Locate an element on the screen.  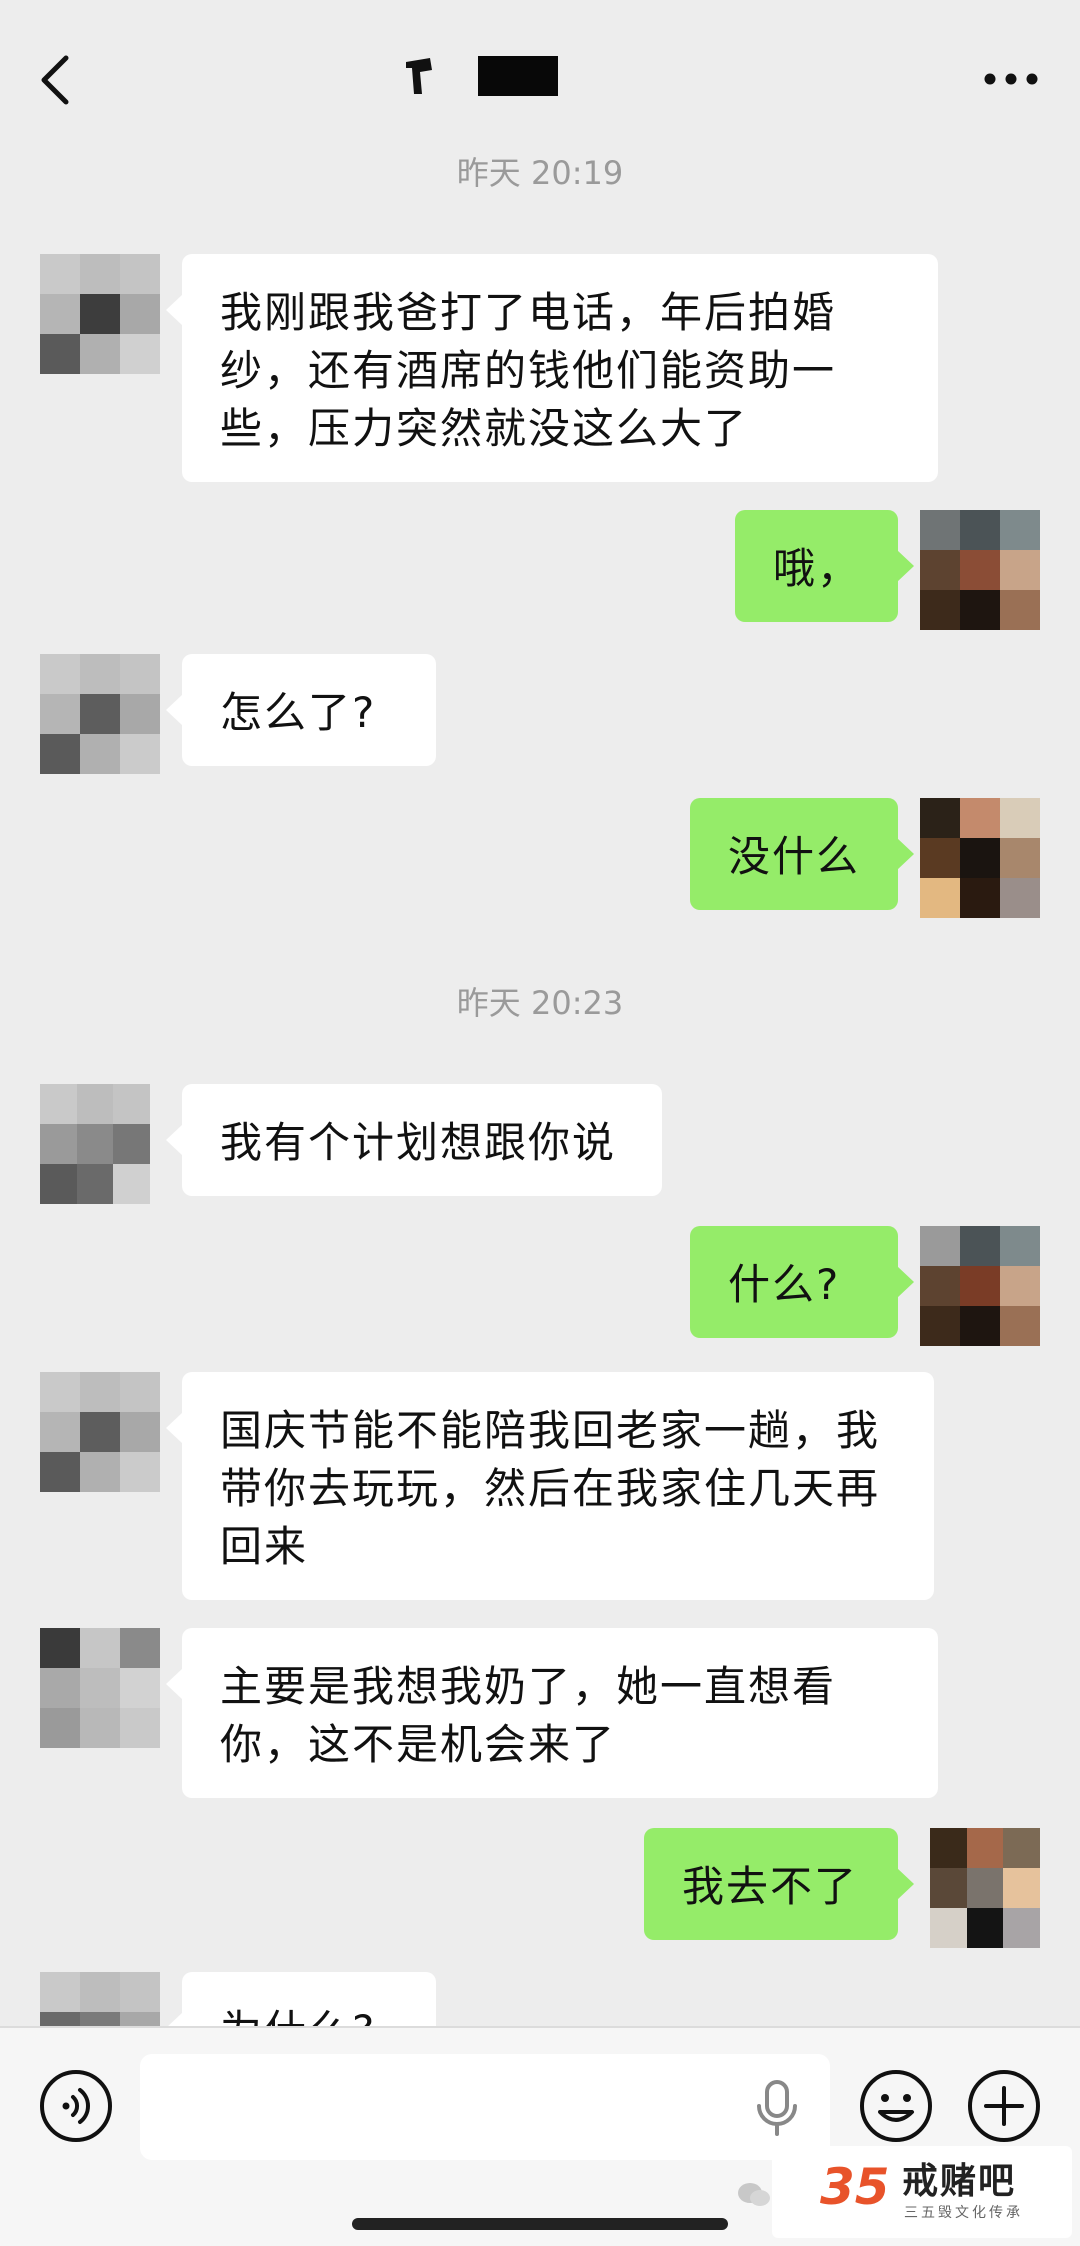
message-bubble-sent: 没什么 is located at coordinates (802, 854).